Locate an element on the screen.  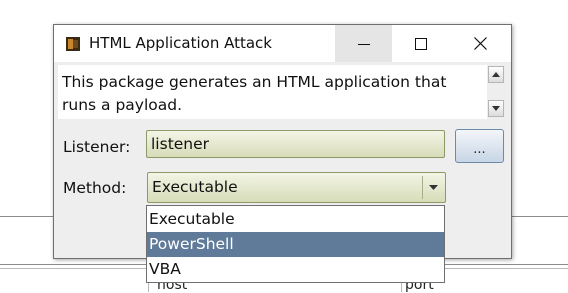
method-selected-value: Executable is located at coordinates (195, 187).